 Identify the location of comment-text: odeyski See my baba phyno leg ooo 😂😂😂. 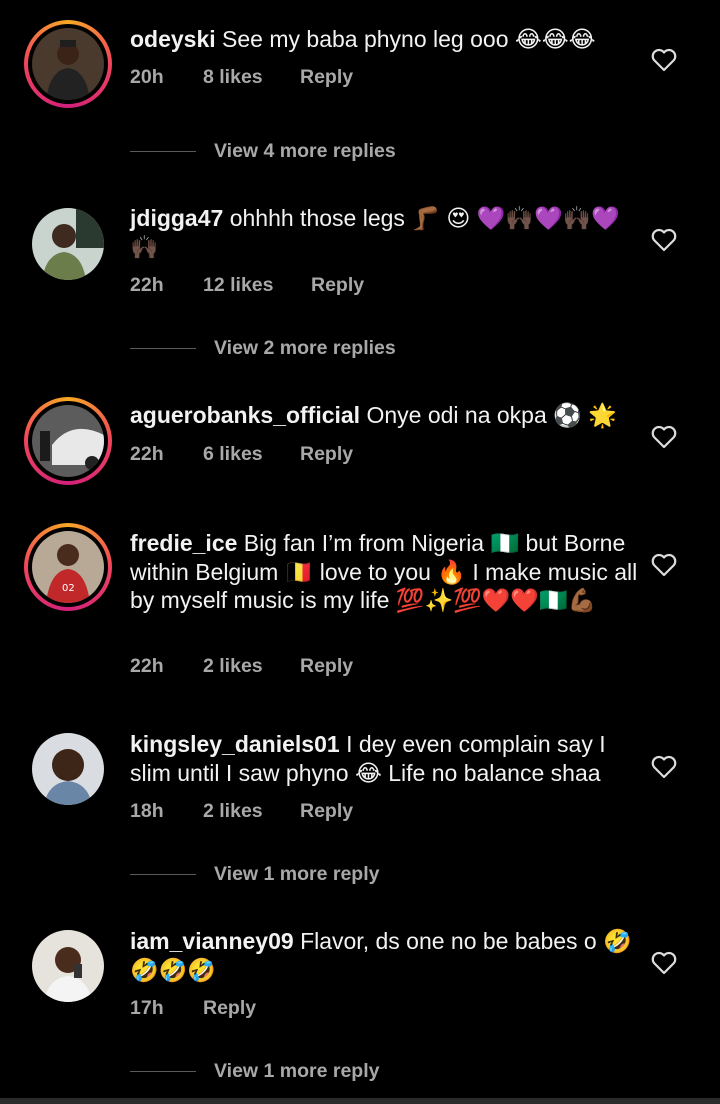
(385, 39).